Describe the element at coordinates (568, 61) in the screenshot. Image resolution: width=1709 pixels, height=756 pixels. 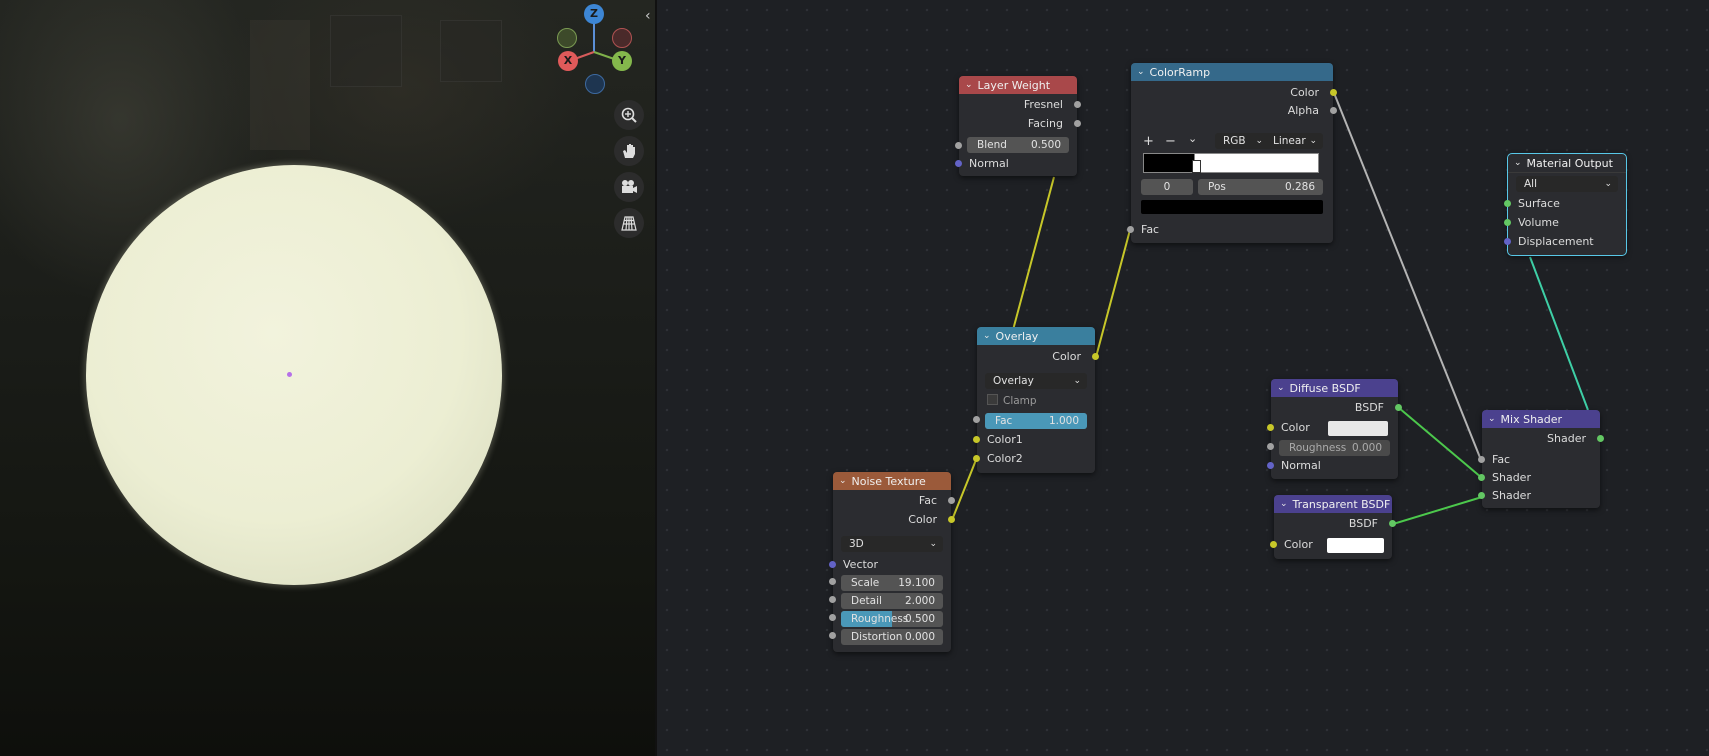
I see `gizmo-x-axis: X` at that location.